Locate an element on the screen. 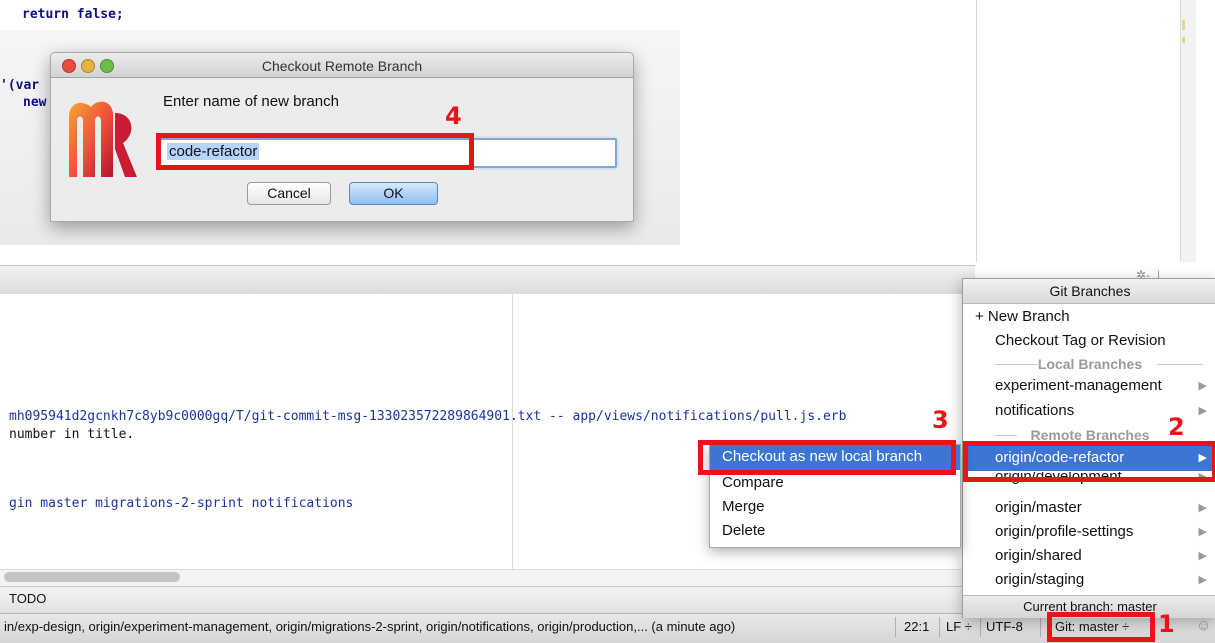 This screenshot has height=643, width=1215. rubymine-logo-icon is located at coordinates (103, 139).